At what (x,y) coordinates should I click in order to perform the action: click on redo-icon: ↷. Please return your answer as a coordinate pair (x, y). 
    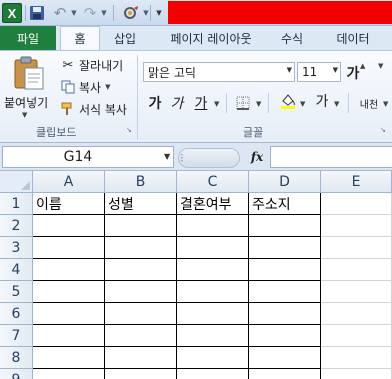
    Looking at the image, I should click on (90, 13).